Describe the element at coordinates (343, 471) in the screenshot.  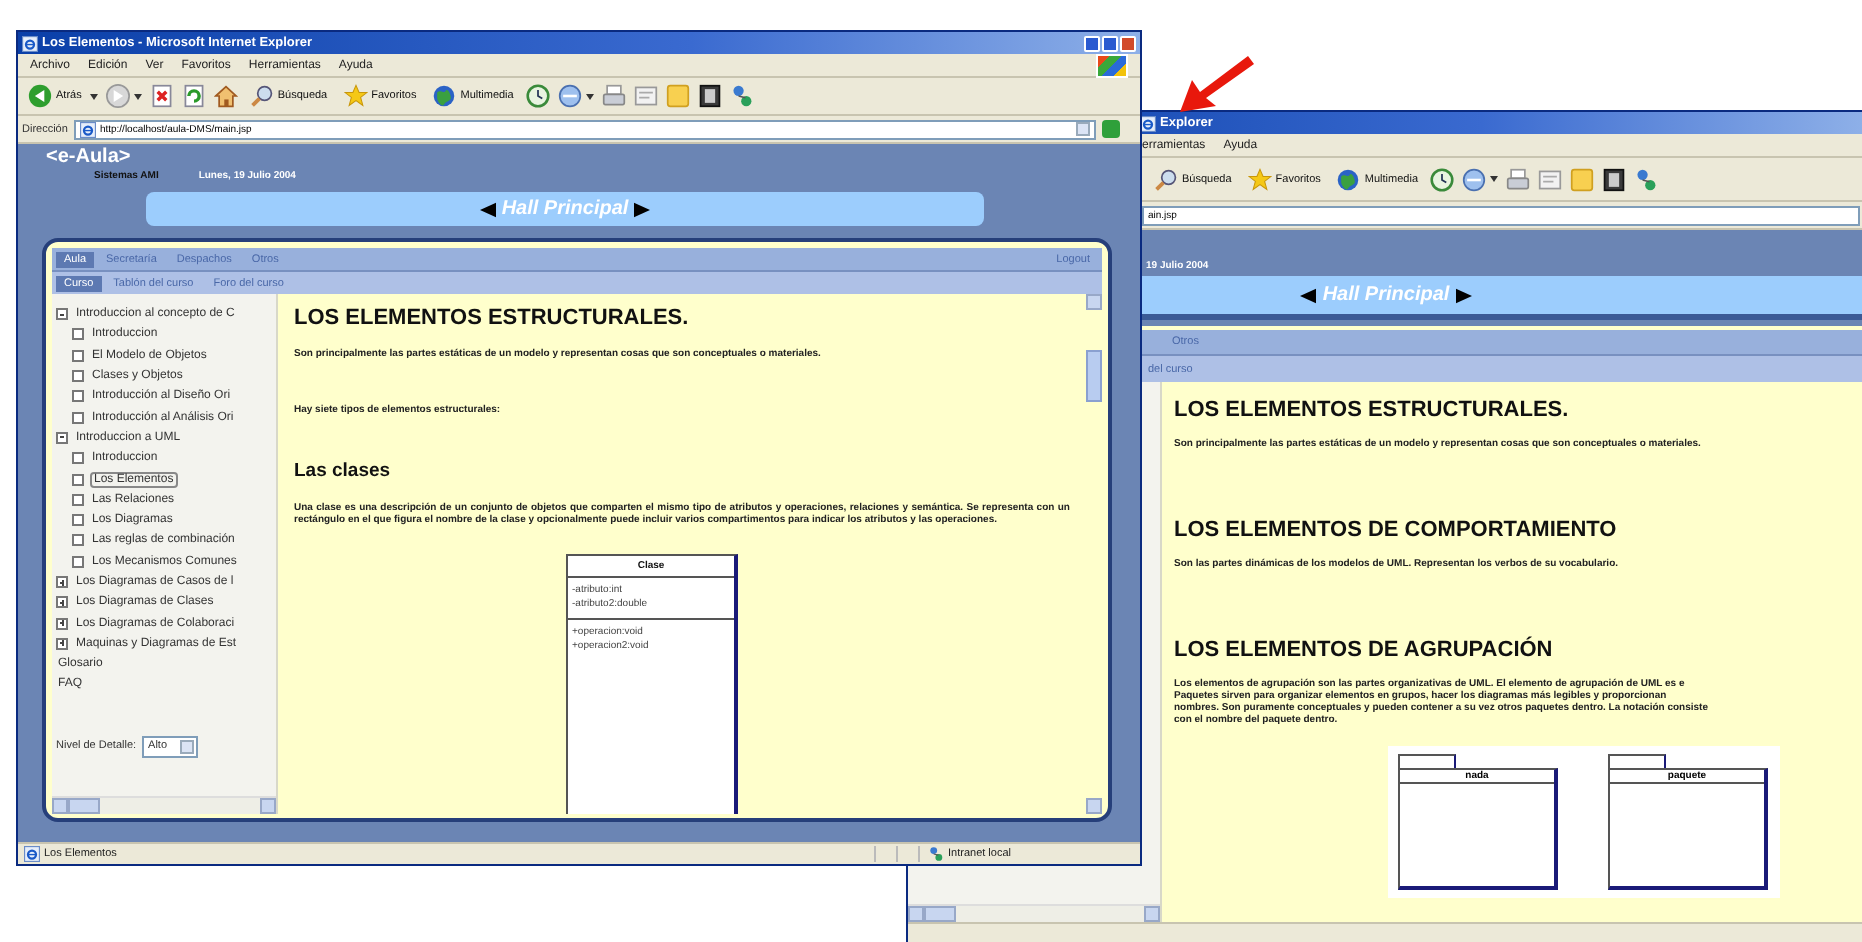
I see `subsection-heading: Las clases` at that location.